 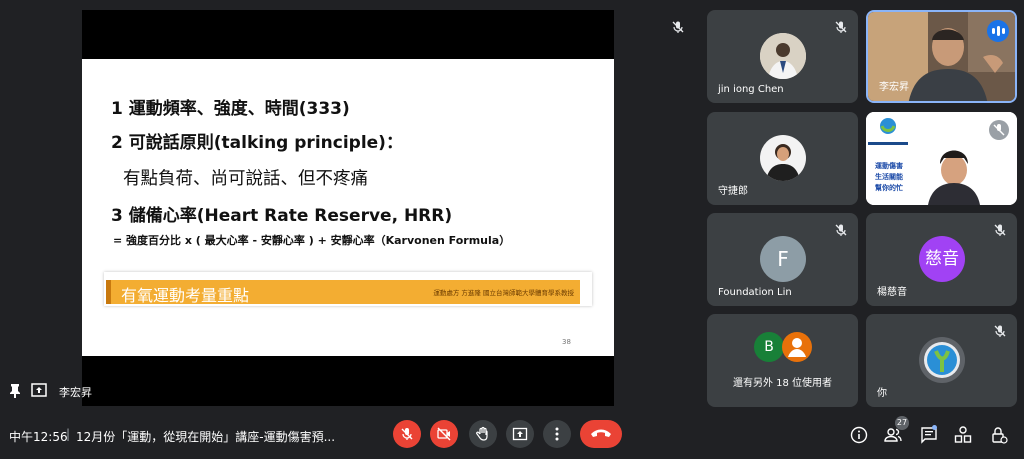 I want to click on more-options-icon, so click(x=557, y=434).